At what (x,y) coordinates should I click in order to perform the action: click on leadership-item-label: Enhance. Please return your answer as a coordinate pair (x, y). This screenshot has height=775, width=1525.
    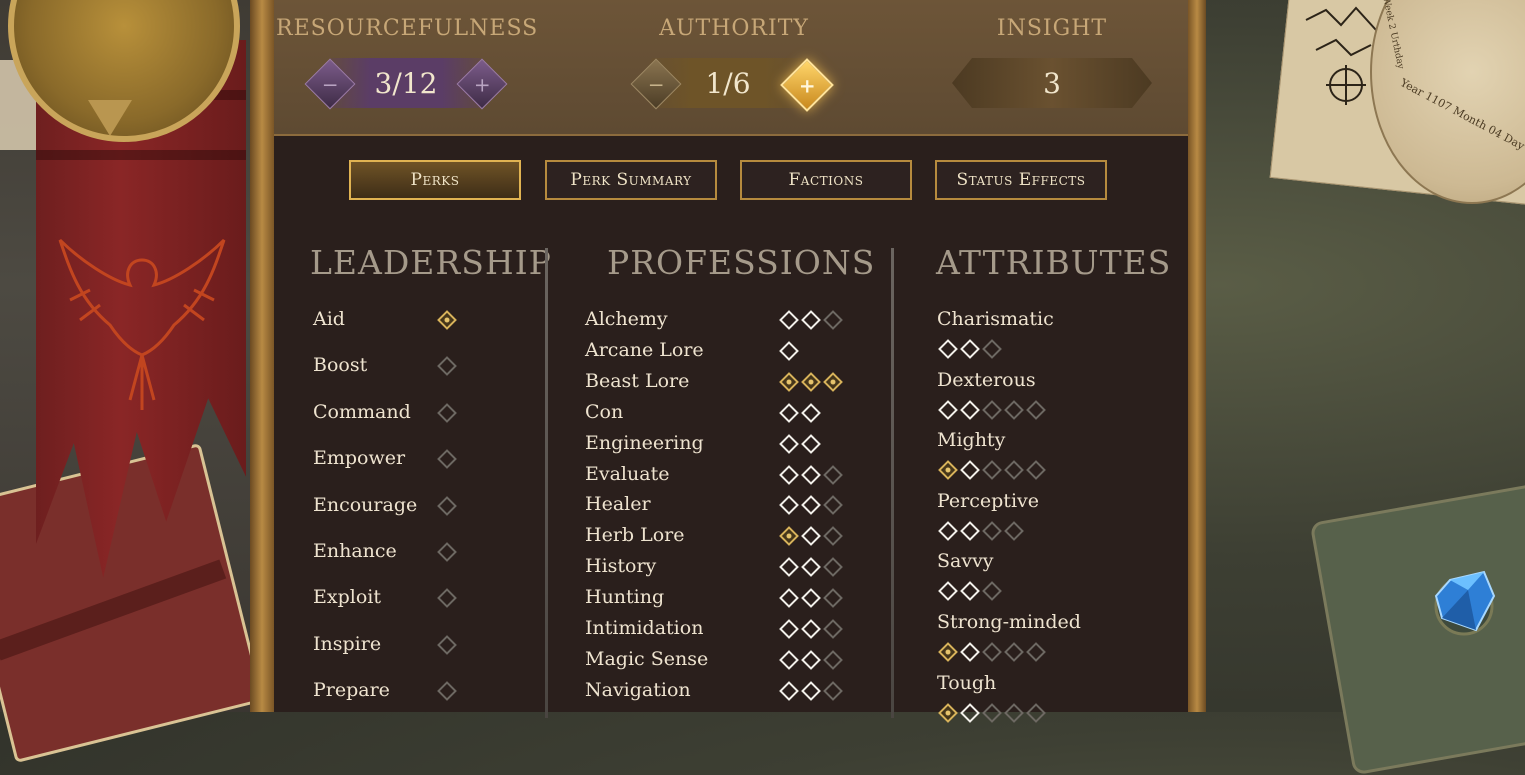
    Looking at the image, I should click on (355, 551).